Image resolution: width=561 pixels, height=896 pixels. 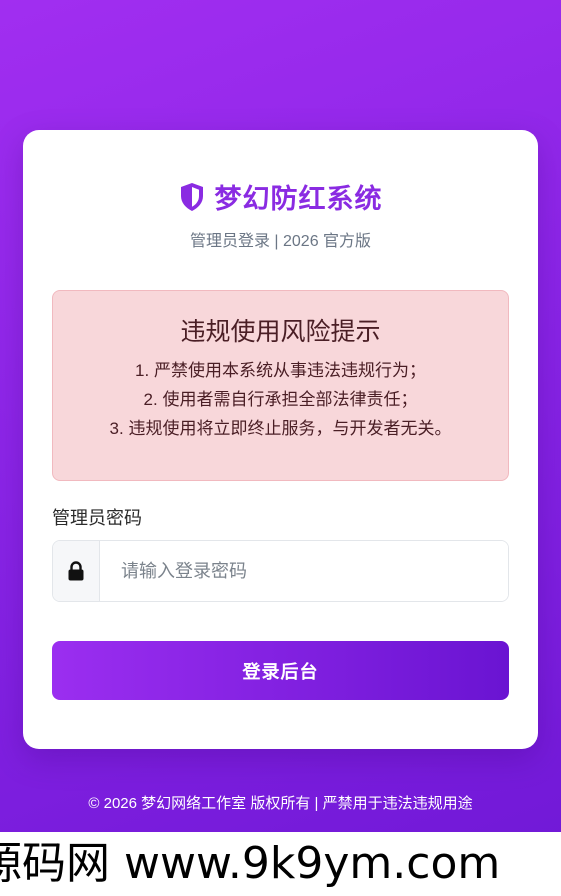 What do you see at coordinates (280, 370) in the screenshot?
I see `warning-line: 1. 严禁使用本系统从事违法违规行为；` at bounding box center [280, 370].